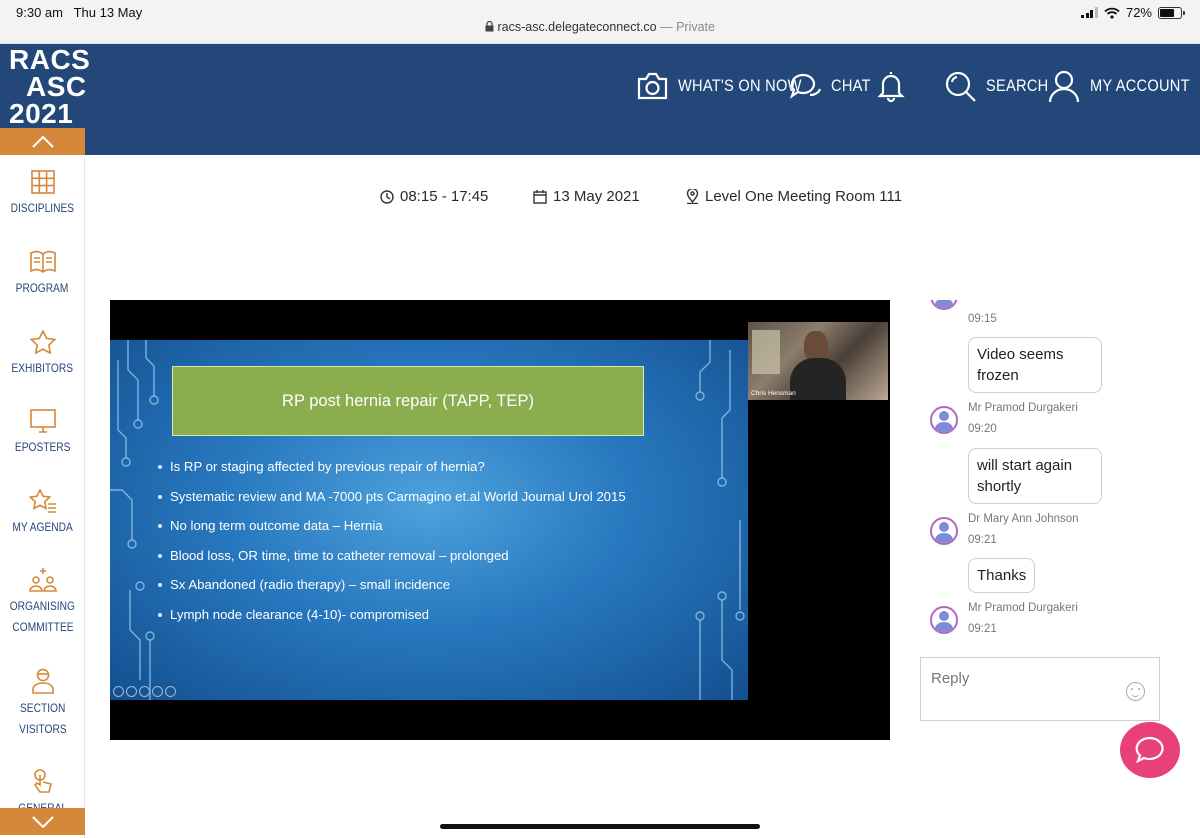 This screenshot has width=1200, height=838. Describe the element at coordinates (42, 447) in the screenshot. I see `sidebar-item-label: EPOSTERS` at that location.